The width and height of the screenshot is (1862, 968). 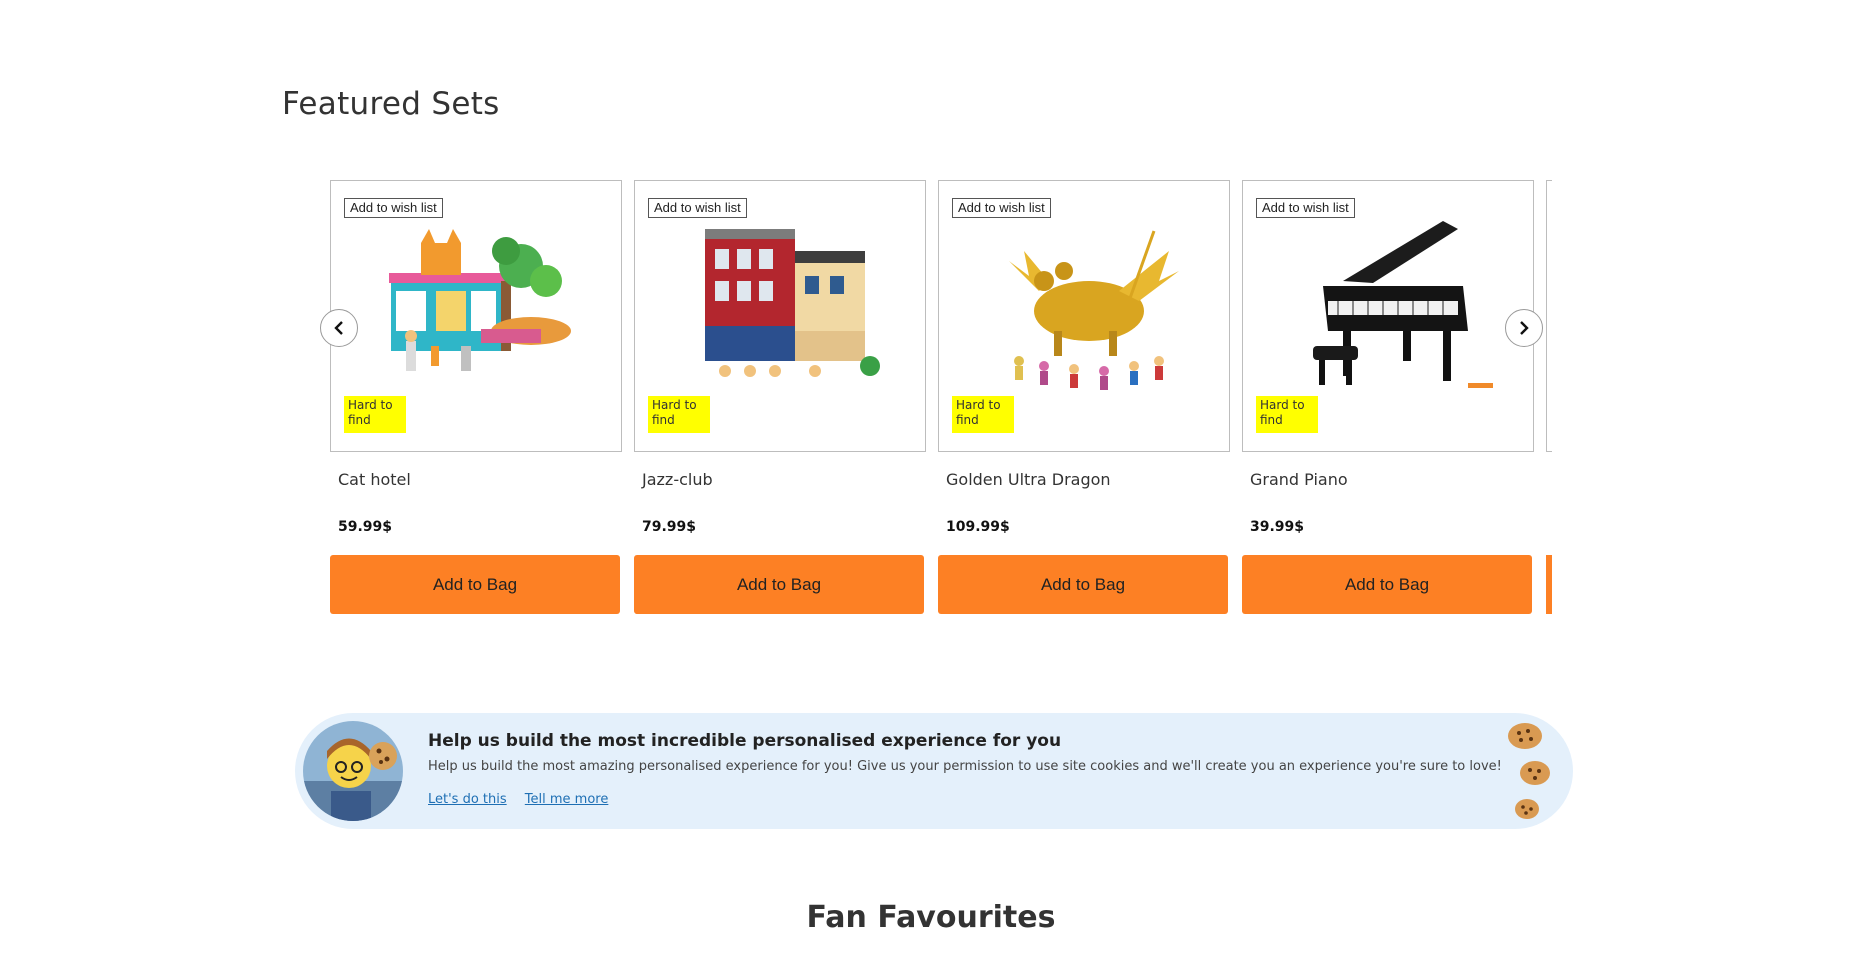 I want to click on minifigure-image, so click(x=353, y=771).